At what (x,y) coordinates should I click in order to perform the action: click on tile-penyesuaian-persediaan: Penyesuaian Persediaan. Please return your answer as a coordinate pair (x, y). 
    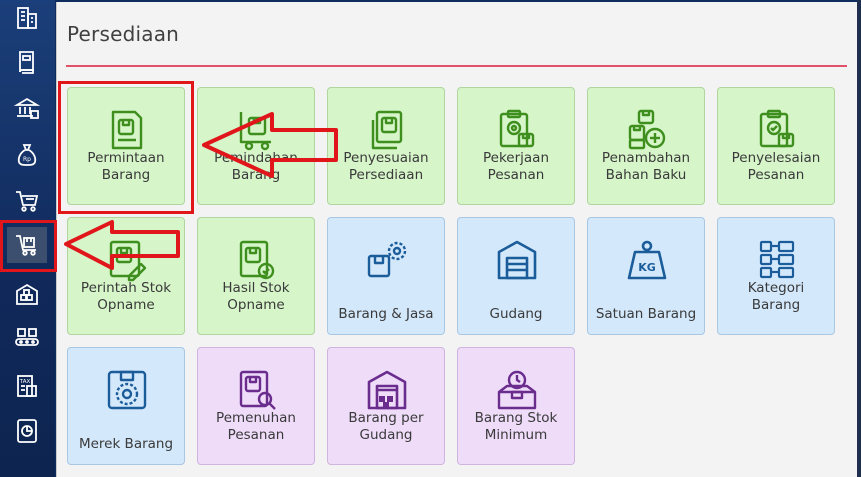
    Looking at the image, I should click on (386, 146).